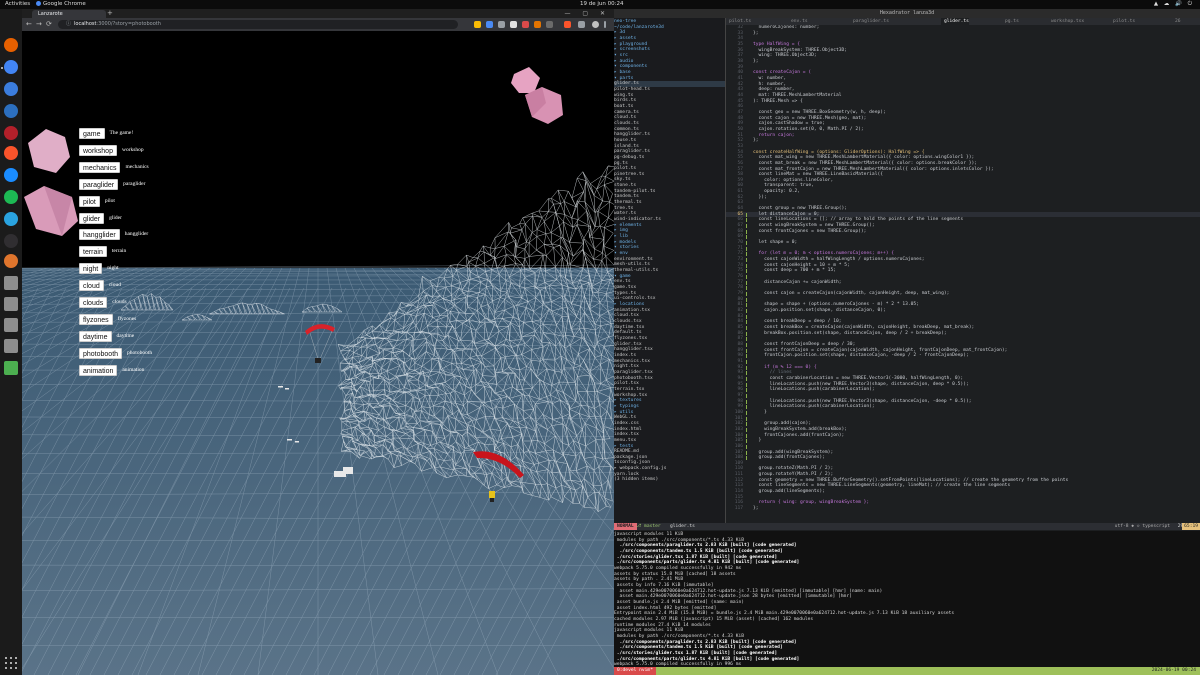  What do you see at coordinates (525, 24) in the screenshot?
I see `extension-4-icon` at bounding box center [525, 24].